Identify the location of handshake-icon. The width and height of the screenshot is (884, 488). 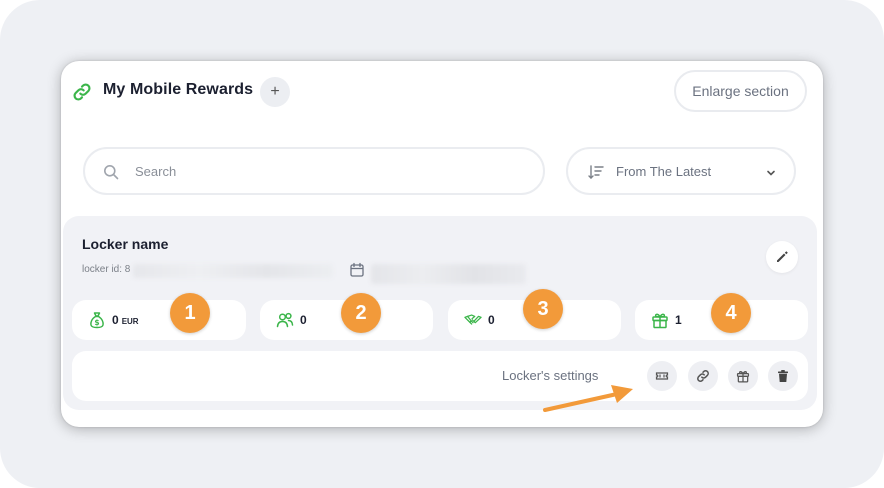
(473, 319).